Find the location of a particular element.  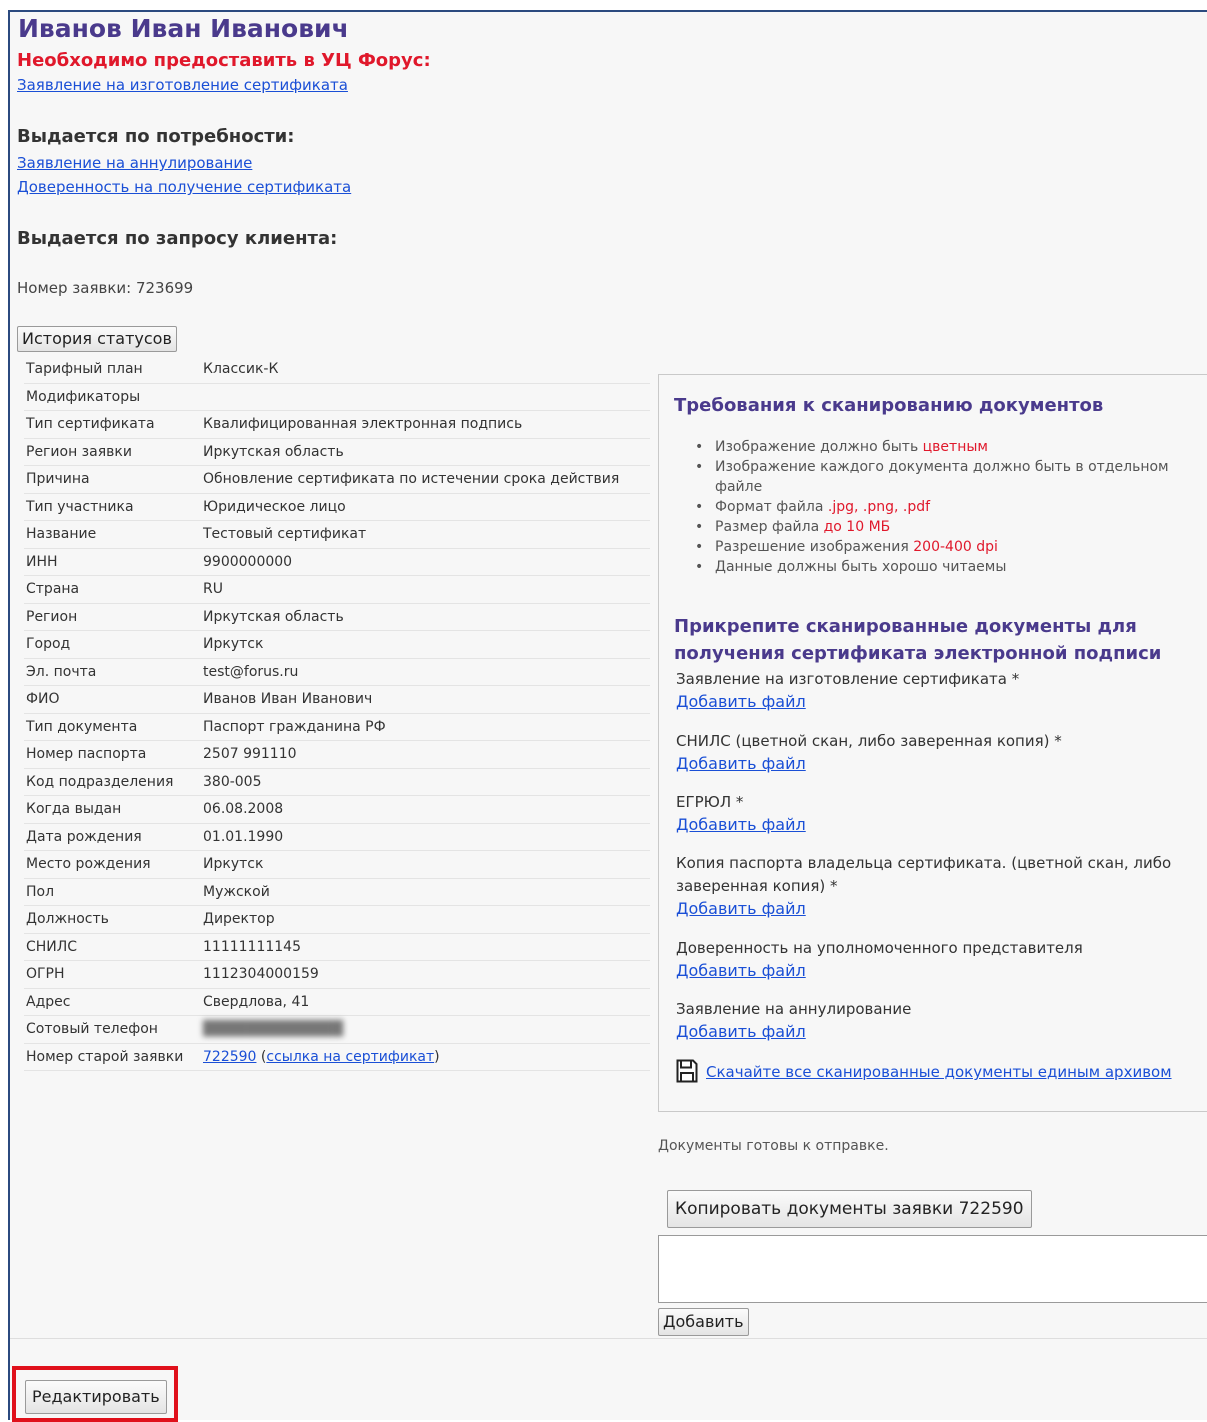

details-row: Должность Директор is located at coordinates (337, 919).